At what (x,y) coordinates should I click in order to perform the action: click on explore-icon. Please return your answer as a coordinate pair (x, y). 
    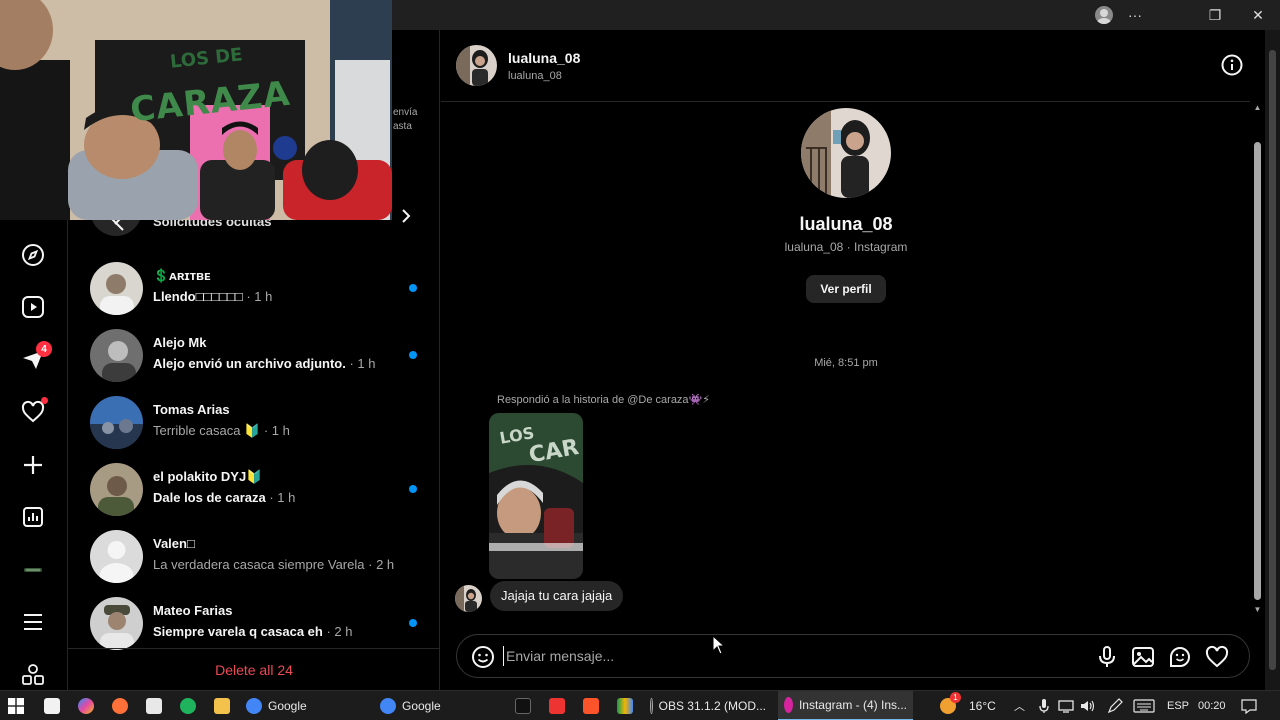
    Looking at the image, I should click on (33, 255).